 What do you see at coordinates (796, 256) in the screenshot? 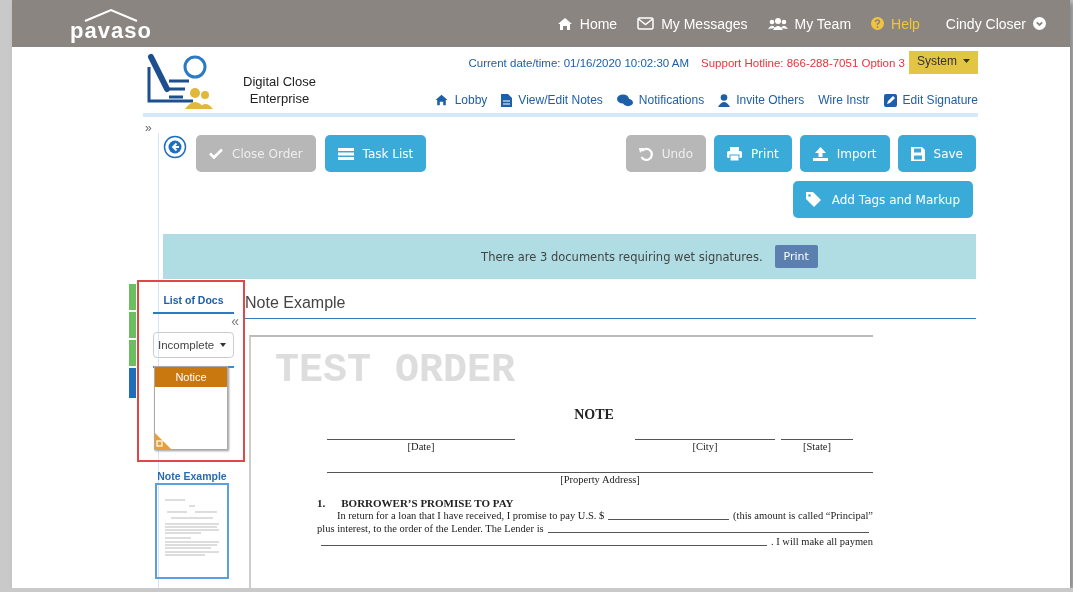
I see `print-button: Print` at bounding box center [796, 256].